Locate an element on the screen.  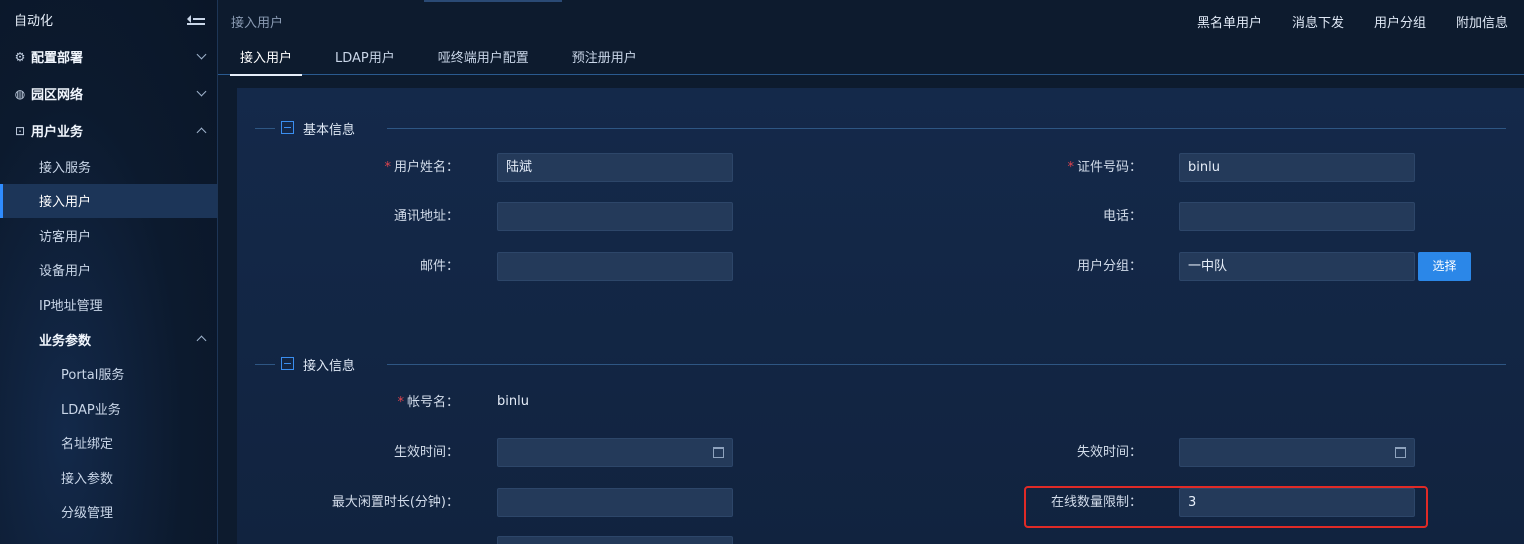
sidebar-item-binding: 名址绑定 is located at coordinates (108, 443).